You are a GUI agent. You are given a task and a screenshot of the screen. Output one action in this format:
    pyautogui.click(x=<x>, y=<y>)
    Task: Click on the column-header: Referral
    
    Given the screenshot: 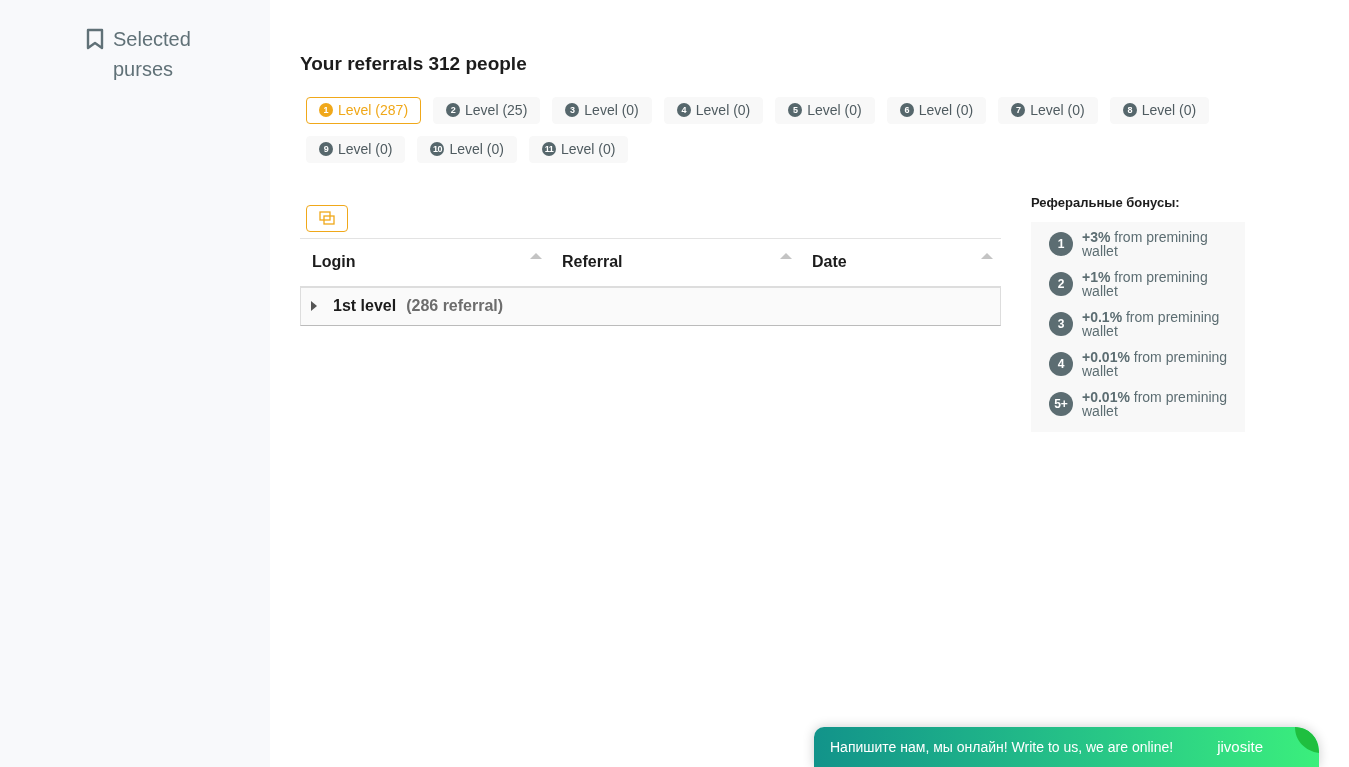 What is the action you would take?
    pyautogui.click(x=675, y=262)
    